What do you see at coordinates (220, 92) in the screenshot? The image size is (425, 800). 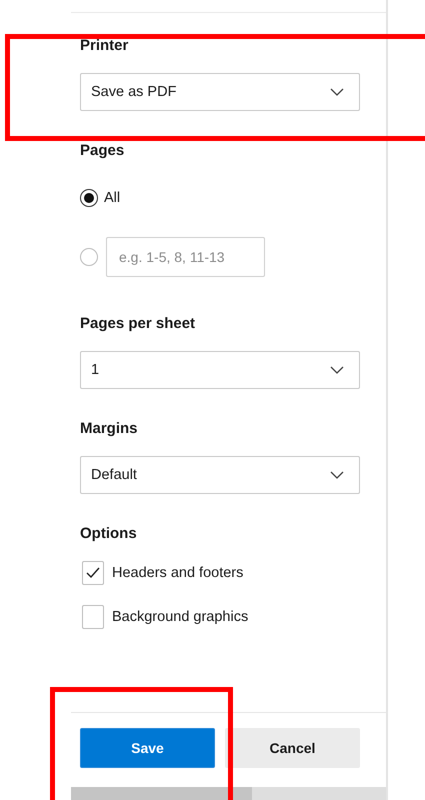 I see `dropdown-field: Save as PDF` at bounding box center [220, 92].